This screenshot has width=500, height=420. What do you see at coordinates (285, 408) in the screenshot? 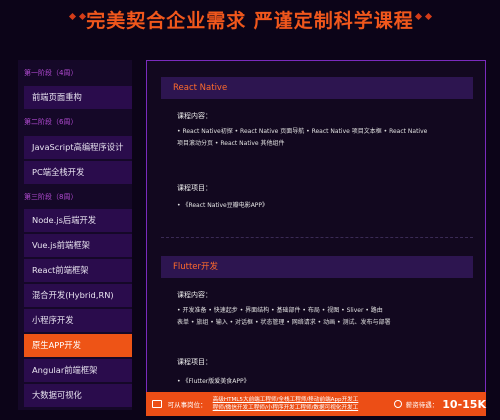
I see `positions-line-2: 程师/微信开发工程师/小程序开发工程师/数据可视化开发工` at bounding box center [285, 408].